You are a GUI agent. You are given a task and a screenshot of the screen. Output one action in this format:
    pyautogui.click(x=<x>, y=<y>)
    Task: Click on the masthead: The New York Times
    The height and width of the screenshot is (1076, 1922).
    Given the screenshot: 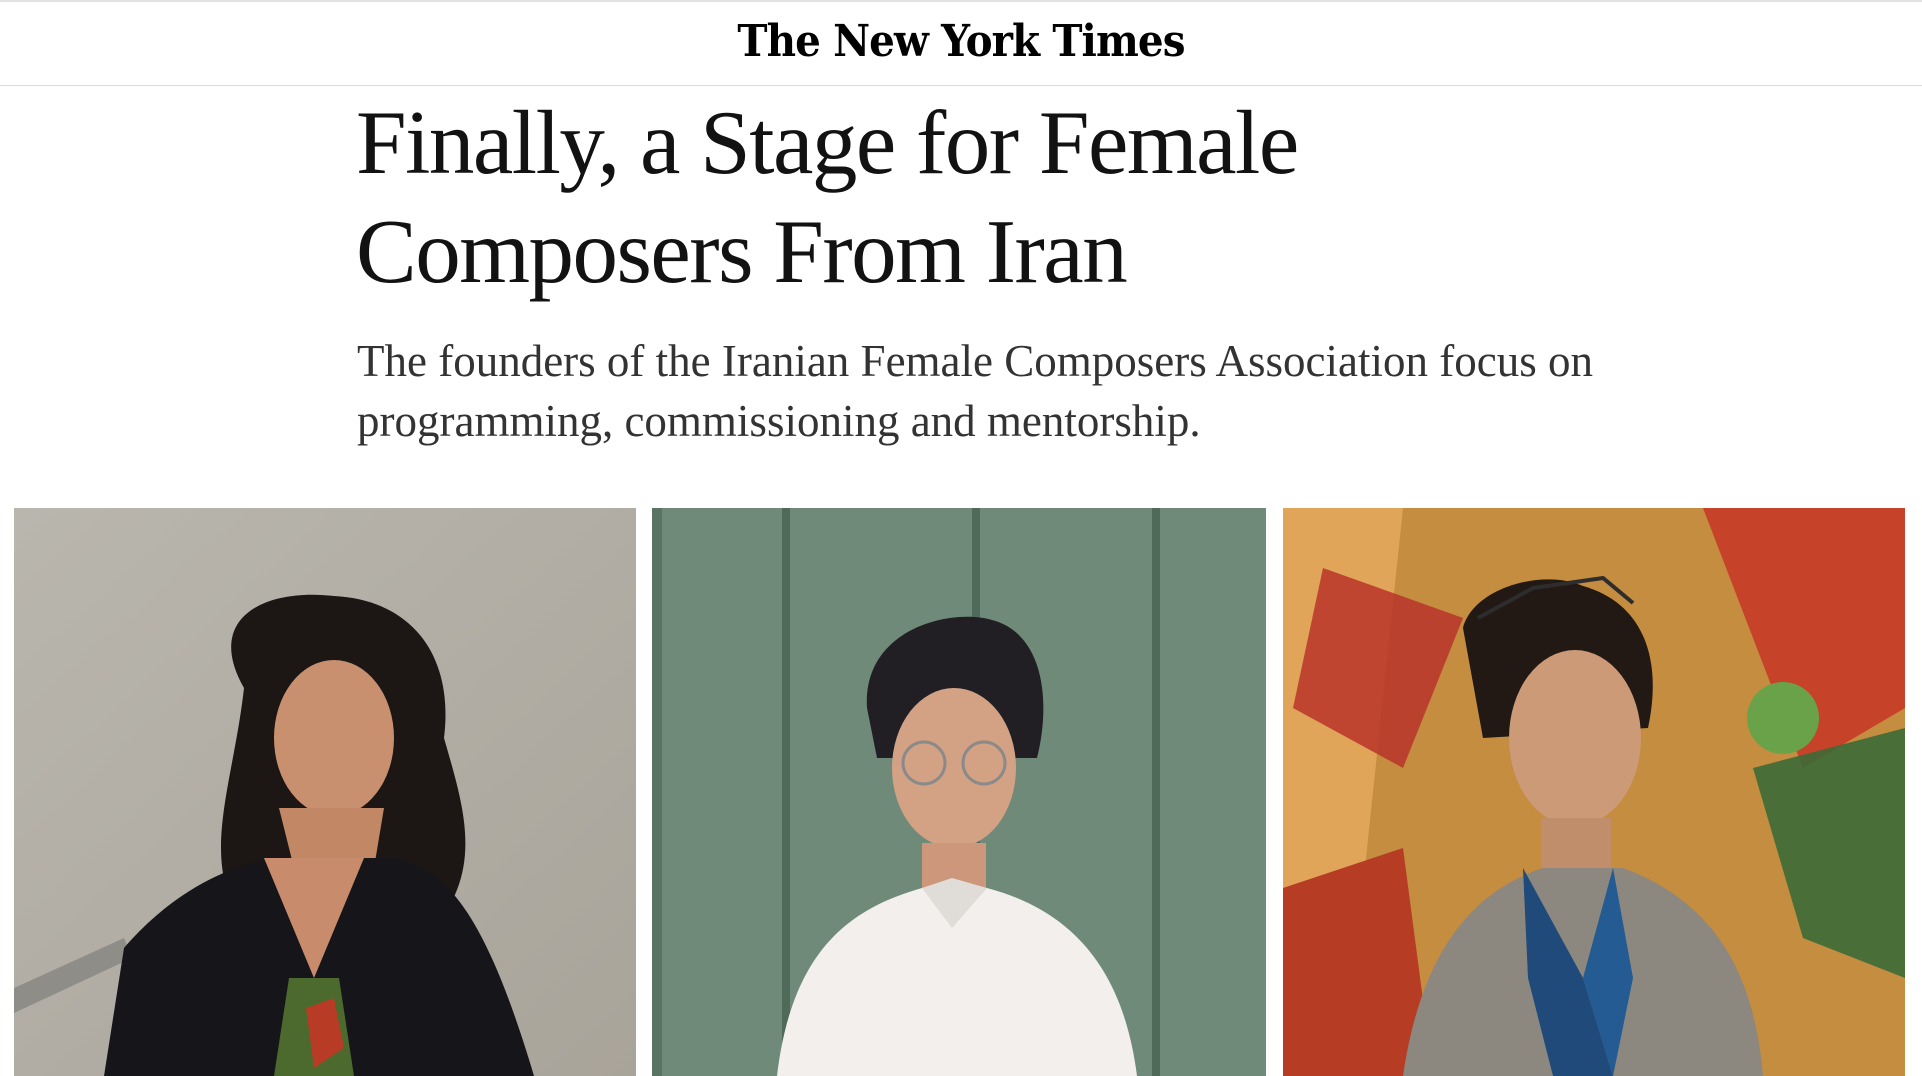 What is the action you would take?
    pyautogui.click(x=961, y=43)
    